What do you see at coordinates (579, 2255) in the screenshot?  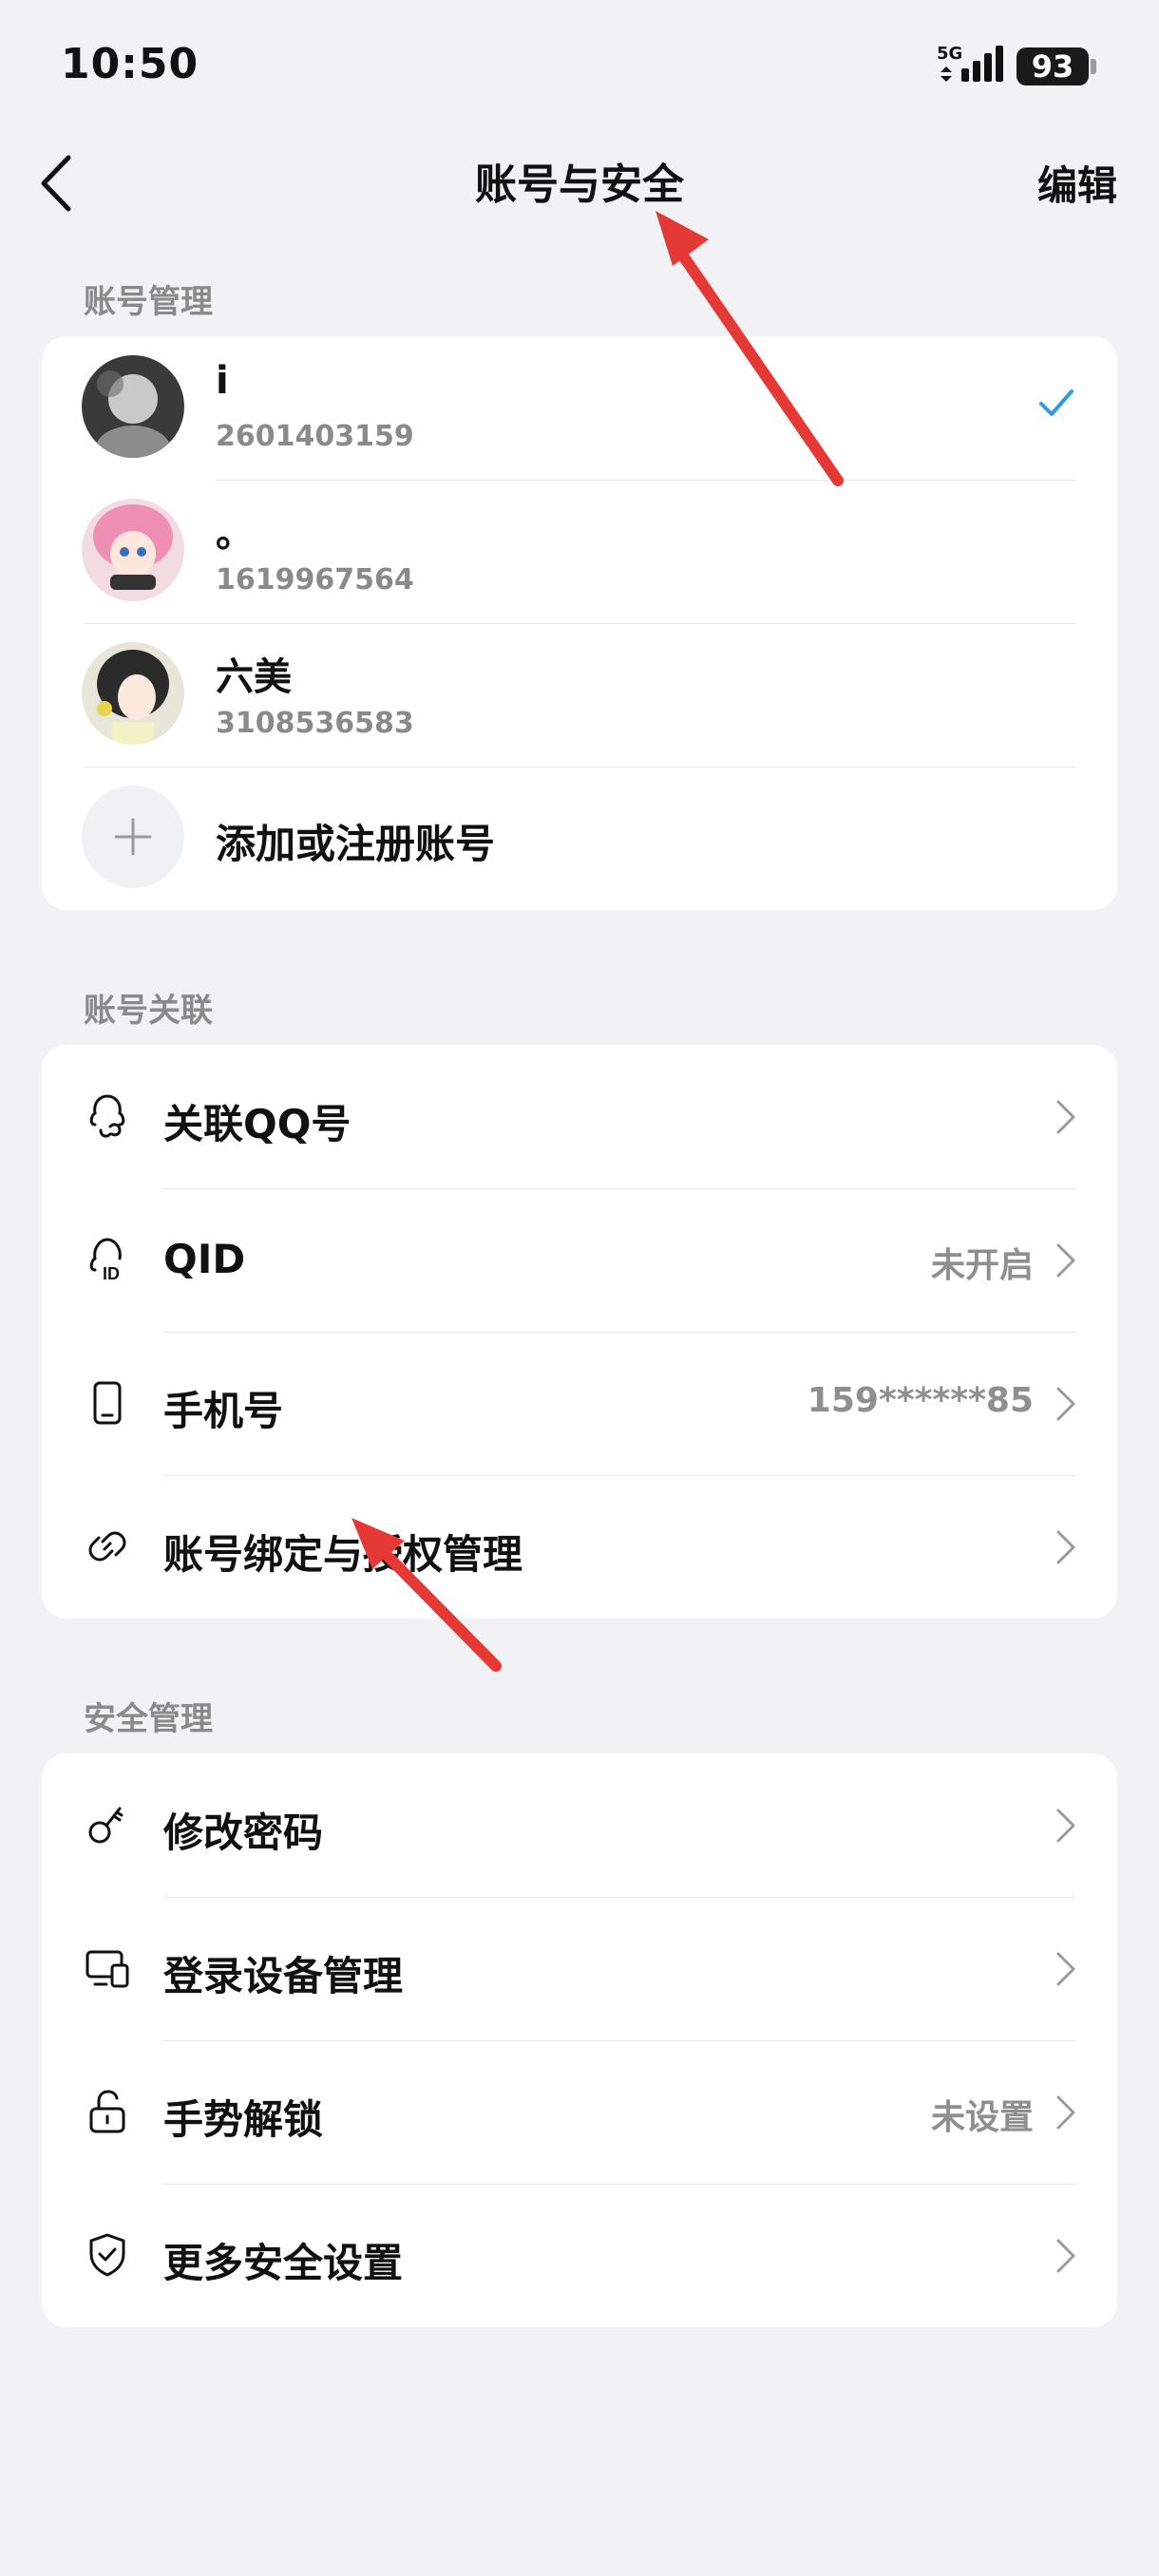 I see `more-security-row: 更多安全设置` at bounding box center [579, 2255].